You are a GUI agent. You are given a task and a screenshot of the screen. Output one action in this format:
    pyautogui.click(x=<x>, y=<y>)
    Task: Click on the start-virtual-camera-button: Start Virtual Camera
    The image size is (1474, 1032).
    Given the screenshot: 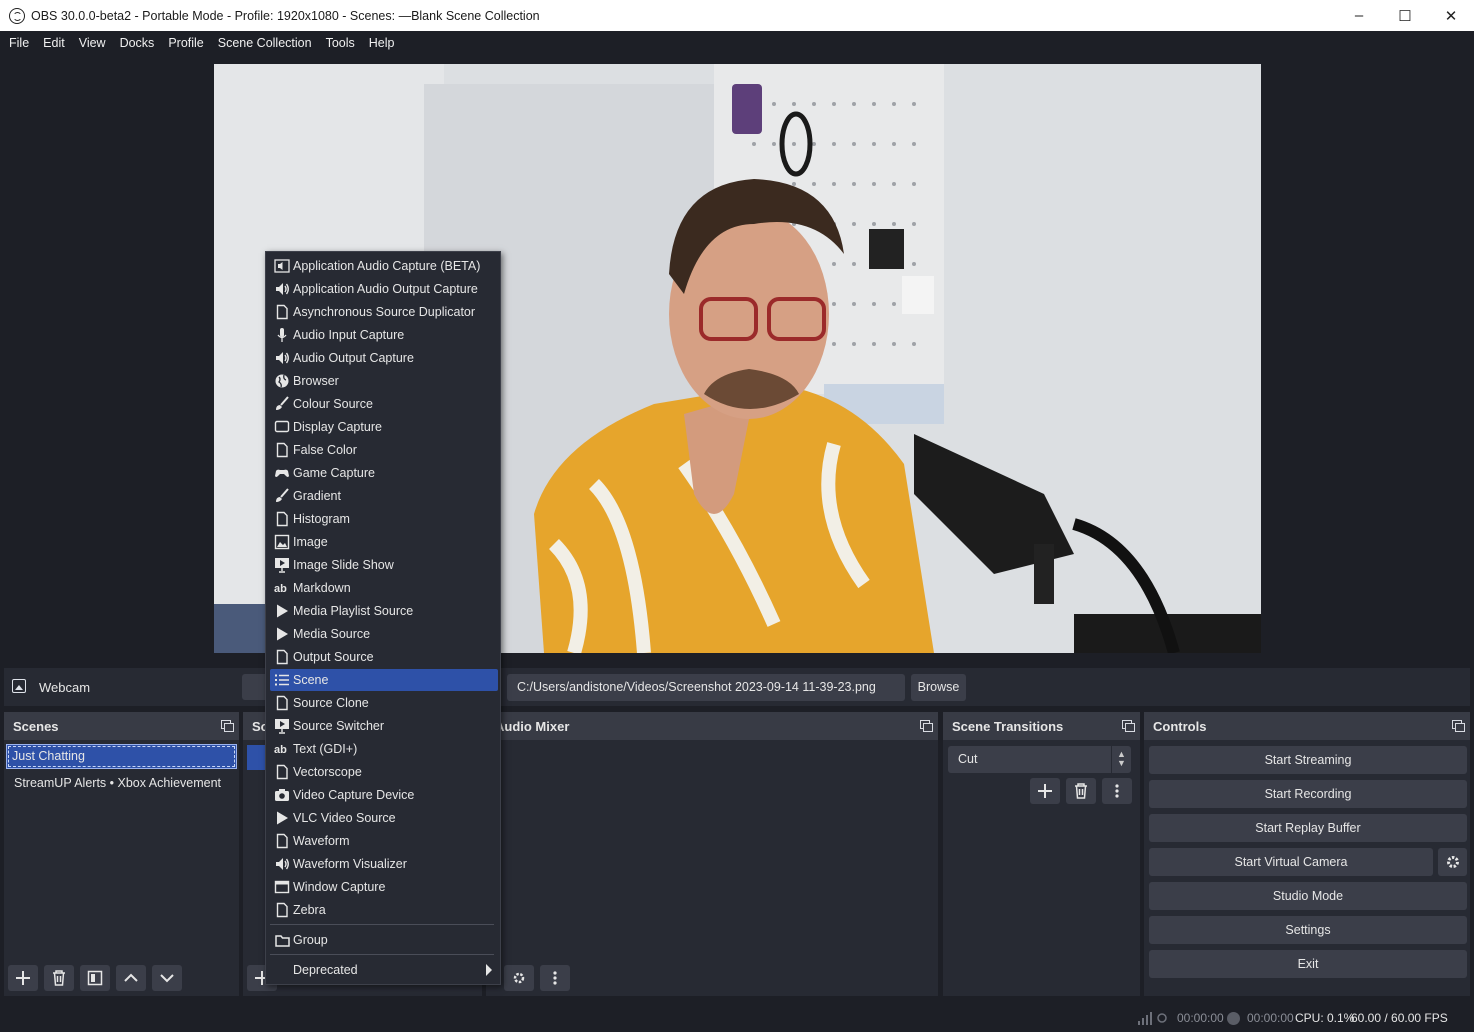 What is the action you would take?
    pyautogui.click(x=1291, y=862)
    